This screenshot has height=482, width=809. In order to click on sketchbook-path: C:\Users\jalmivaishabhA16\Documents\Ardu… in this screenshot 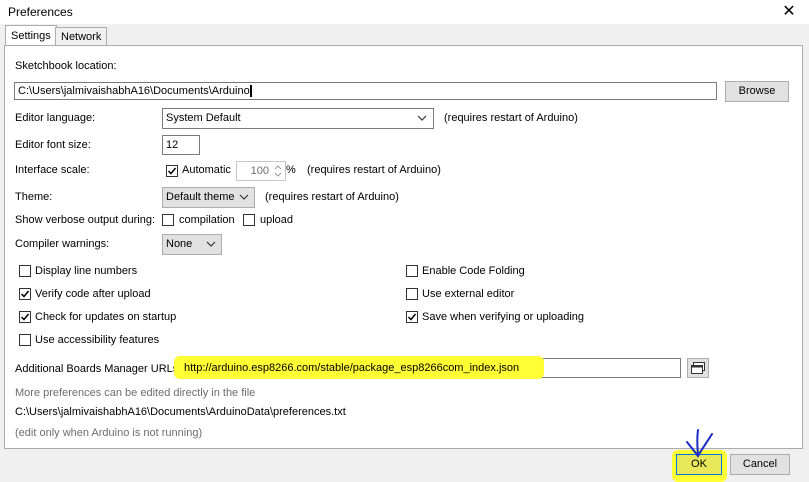, I will do `click(134, 91)`.